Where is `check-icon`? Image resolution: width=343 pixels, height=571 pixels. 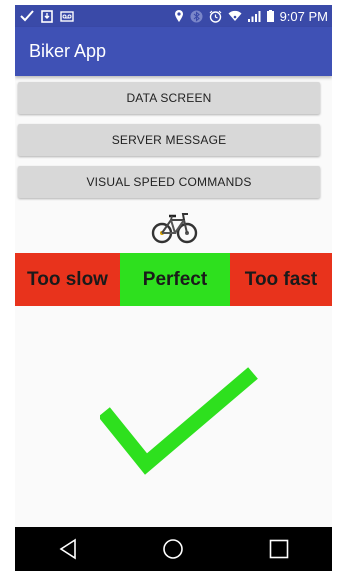
check-icon is located at coordinates (27, 16).